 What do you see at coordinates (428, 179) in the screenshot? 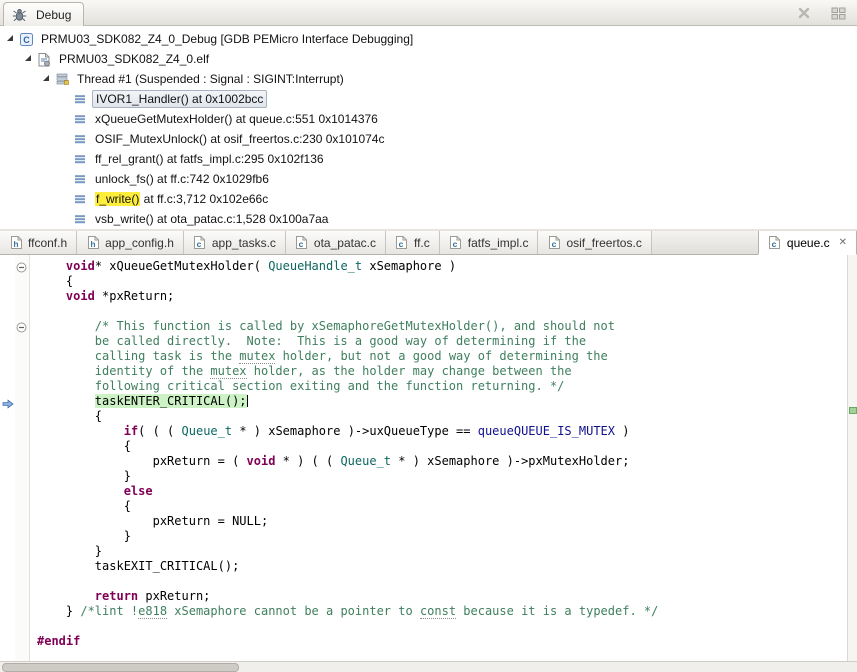
I see `debug-tree-item: unlock_fs() at ff.c:742 0x1029fb6` at bounding box center [428, 179].